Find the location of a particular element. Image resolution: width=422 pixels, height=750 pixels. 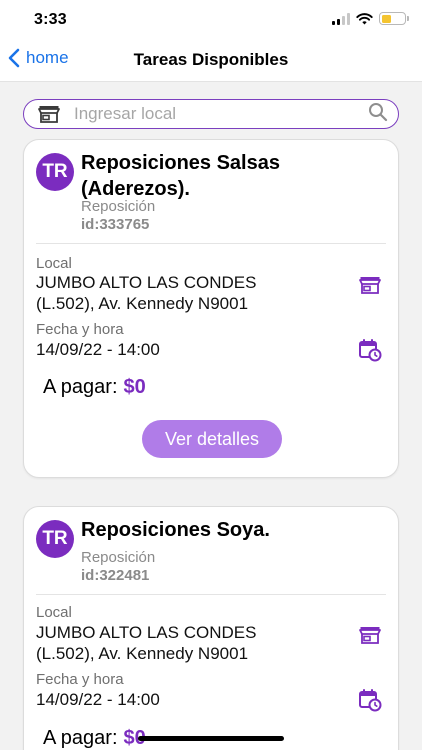

task-title: Reposiciones Soya. is located at coordinates (175, 530).